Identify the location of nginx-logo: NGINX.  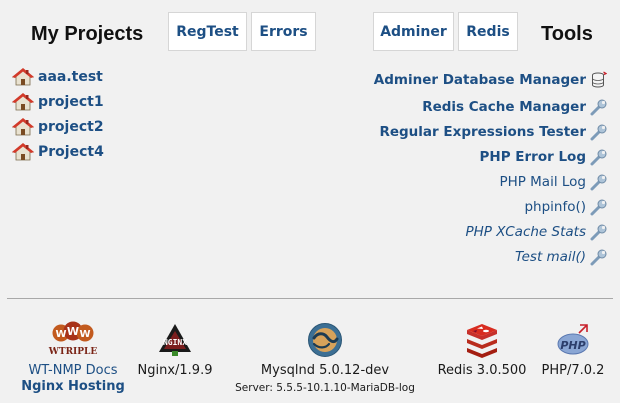
(175, 339).